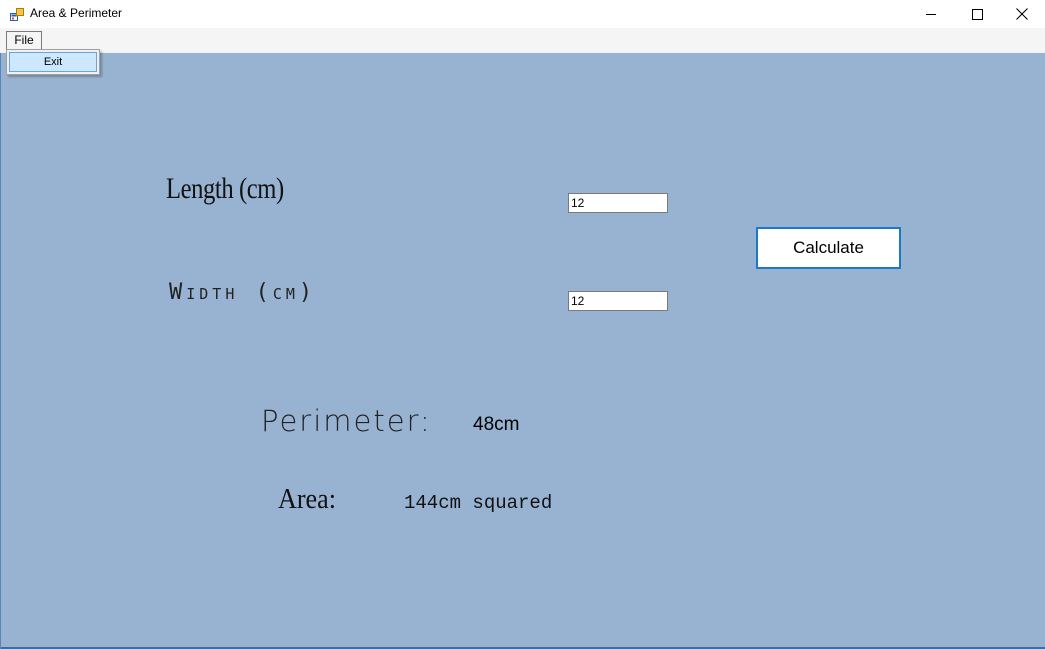 This screenshot has width=1045, height=649. What do you see at coordinates (76, 13) in the screenshot?
I see `window-title: Area & Perimeter` at bounding box center [76, 13].